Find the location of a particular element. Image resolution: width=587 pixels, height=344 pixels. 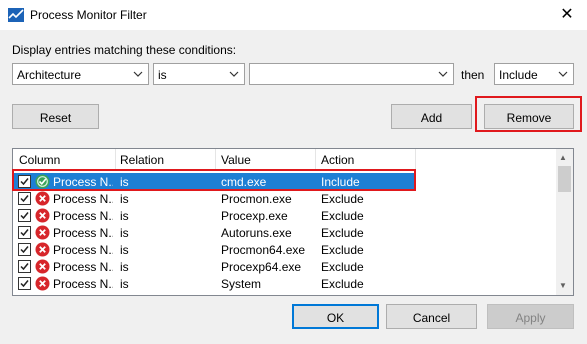

reset-button-label: Reset is located at coordinates (55, 118).